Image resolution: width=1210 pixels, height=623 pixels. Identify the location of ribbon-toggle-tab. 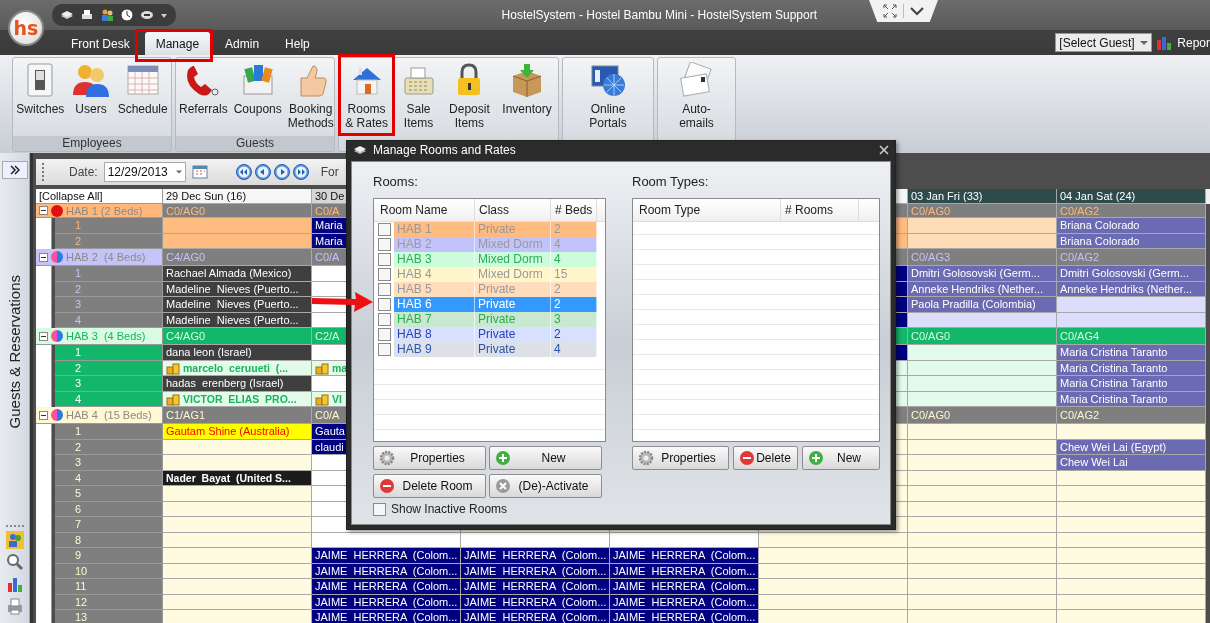
(903, 11).